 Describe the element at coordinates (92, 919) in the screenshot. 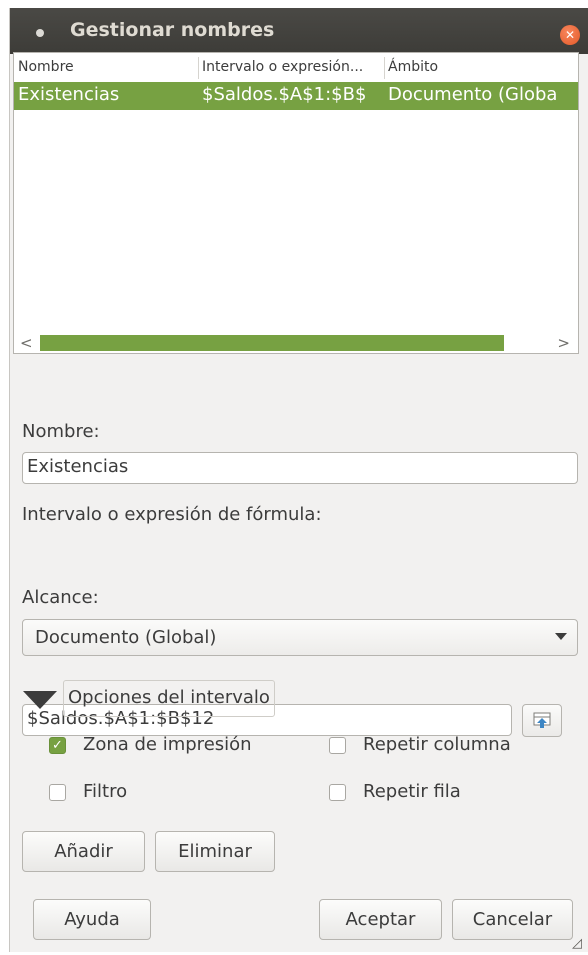

I see `help-button: Ayuda` at that location.